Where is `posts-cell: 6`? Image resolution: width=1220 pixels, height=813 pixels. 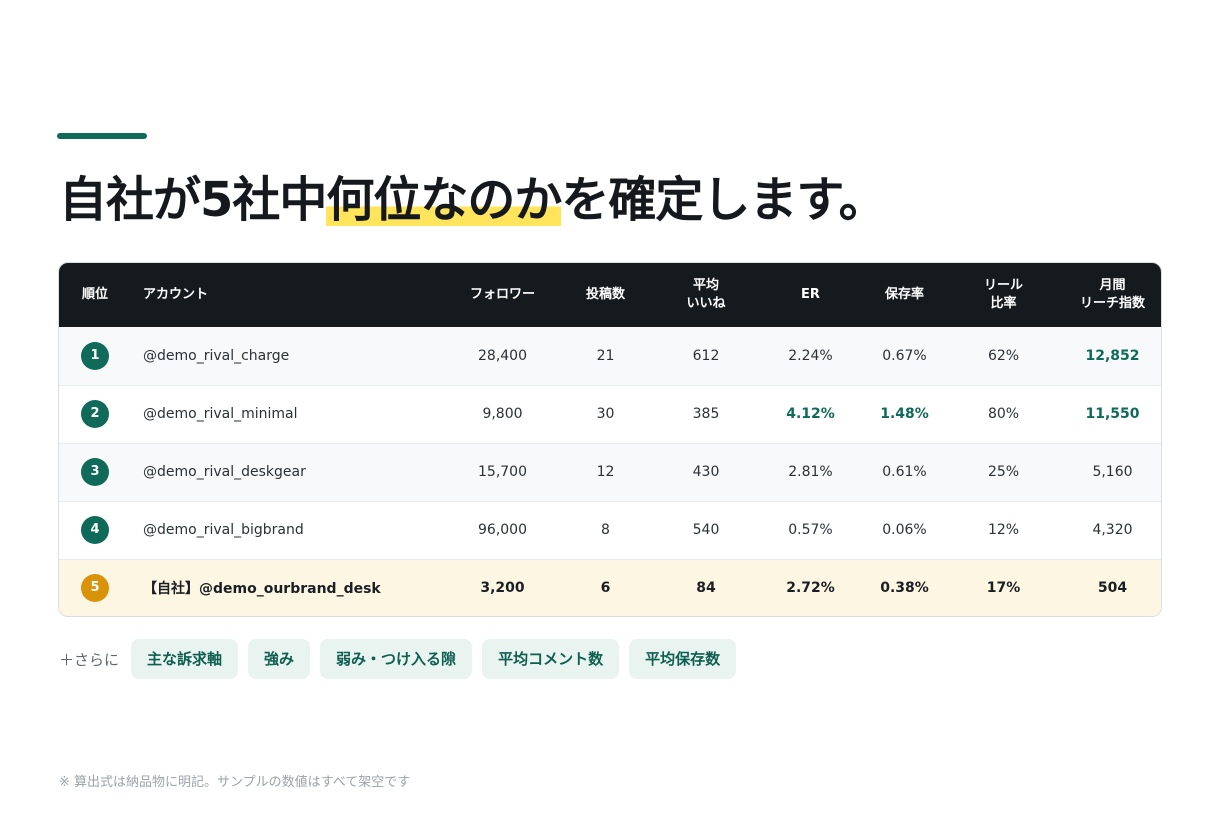 posts-cell: 6 is located at coordinates (605, 588).